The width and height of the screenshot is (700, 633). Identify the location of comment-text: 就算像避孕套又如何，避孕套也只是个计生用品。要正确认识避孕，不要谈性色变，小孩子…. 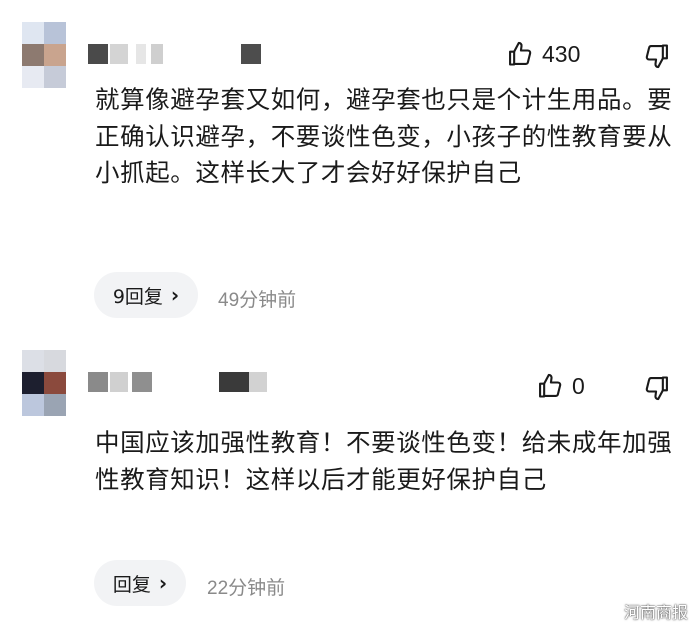
(384, 136).